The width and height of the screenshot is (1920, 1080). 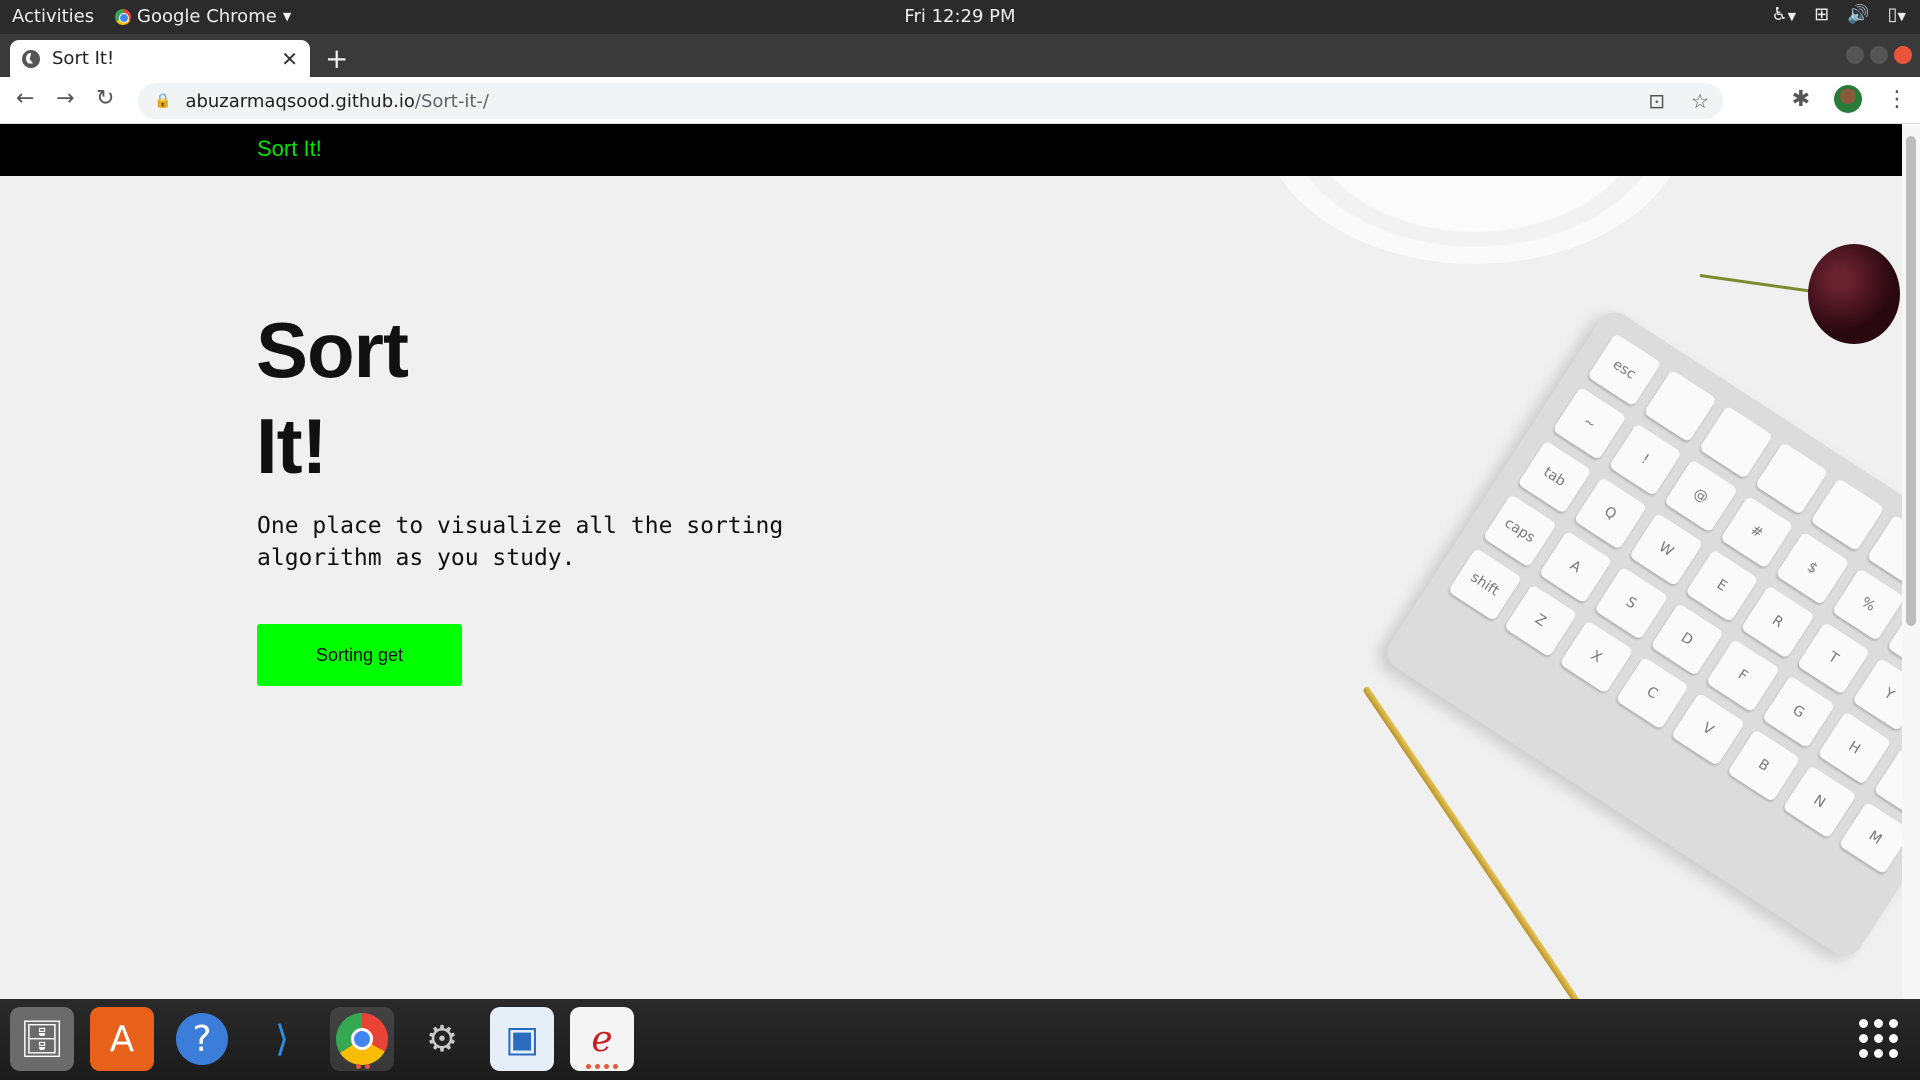 I want to click on bookmark-star-icon: ☆, so click(x=1700, y=101).